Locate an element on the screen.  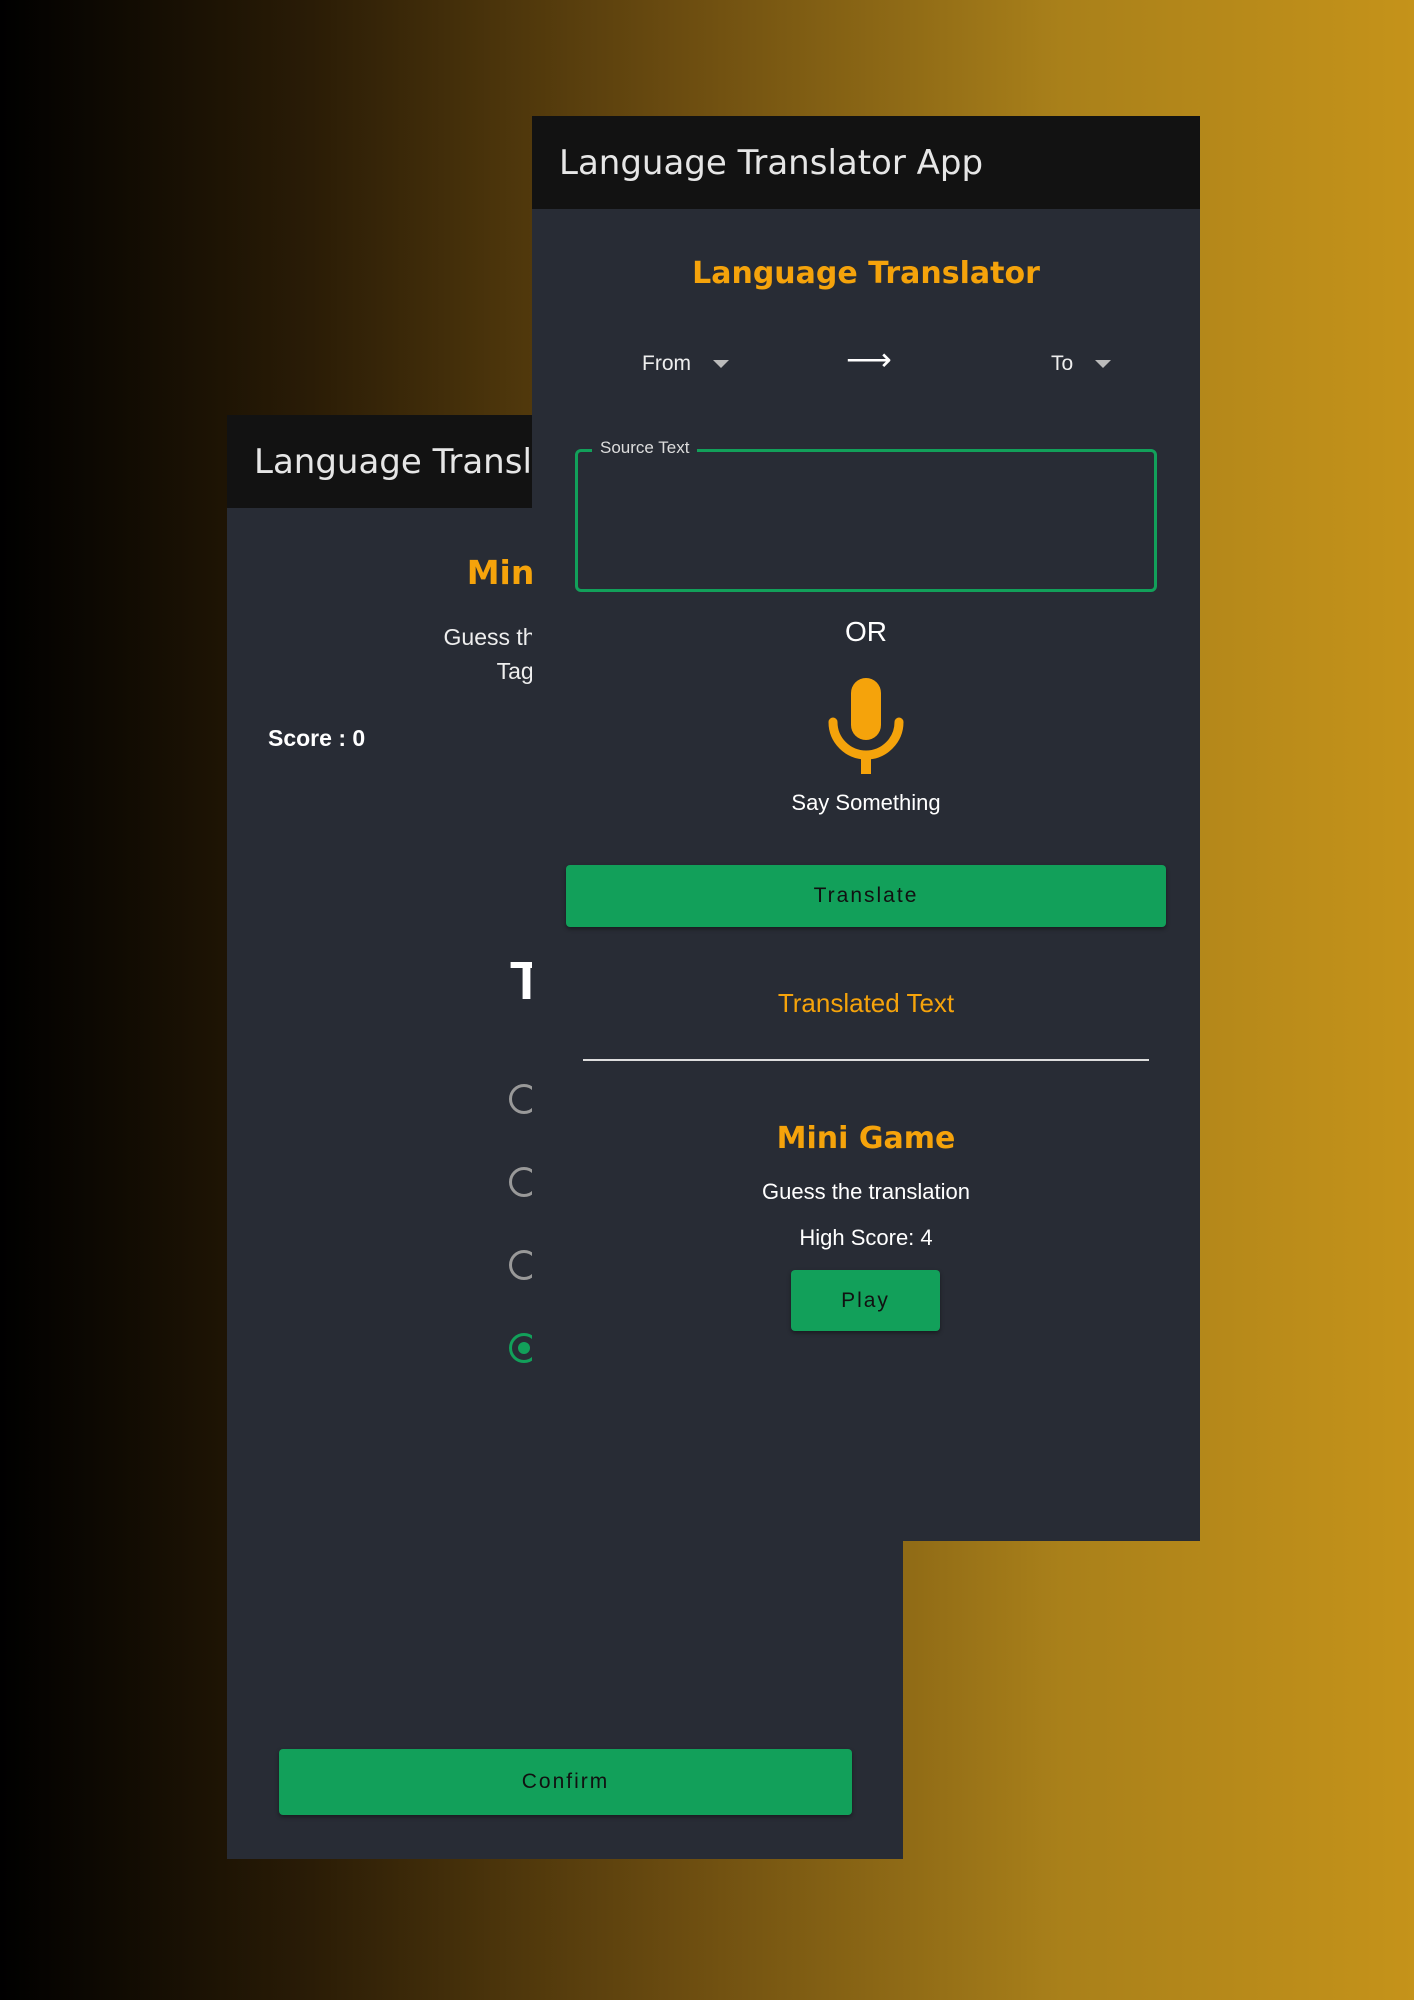
say-something-label: Say Something is located at coordinates (866, 802).